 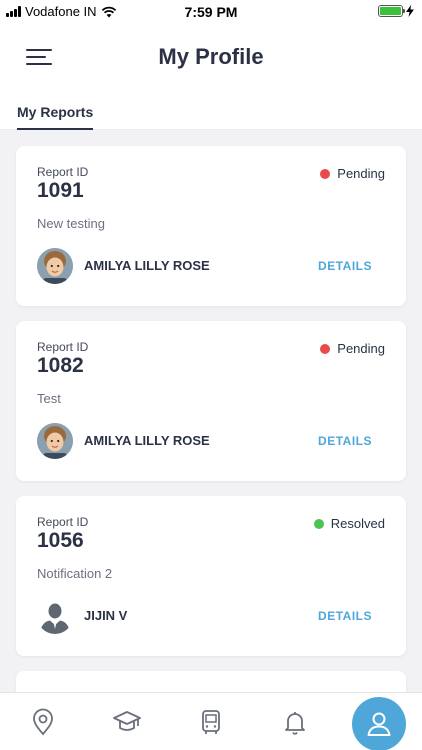 What do you see at coordinates (379, 723) in the screenshot?
I see `user-icon` at bounding box center [379, 723].